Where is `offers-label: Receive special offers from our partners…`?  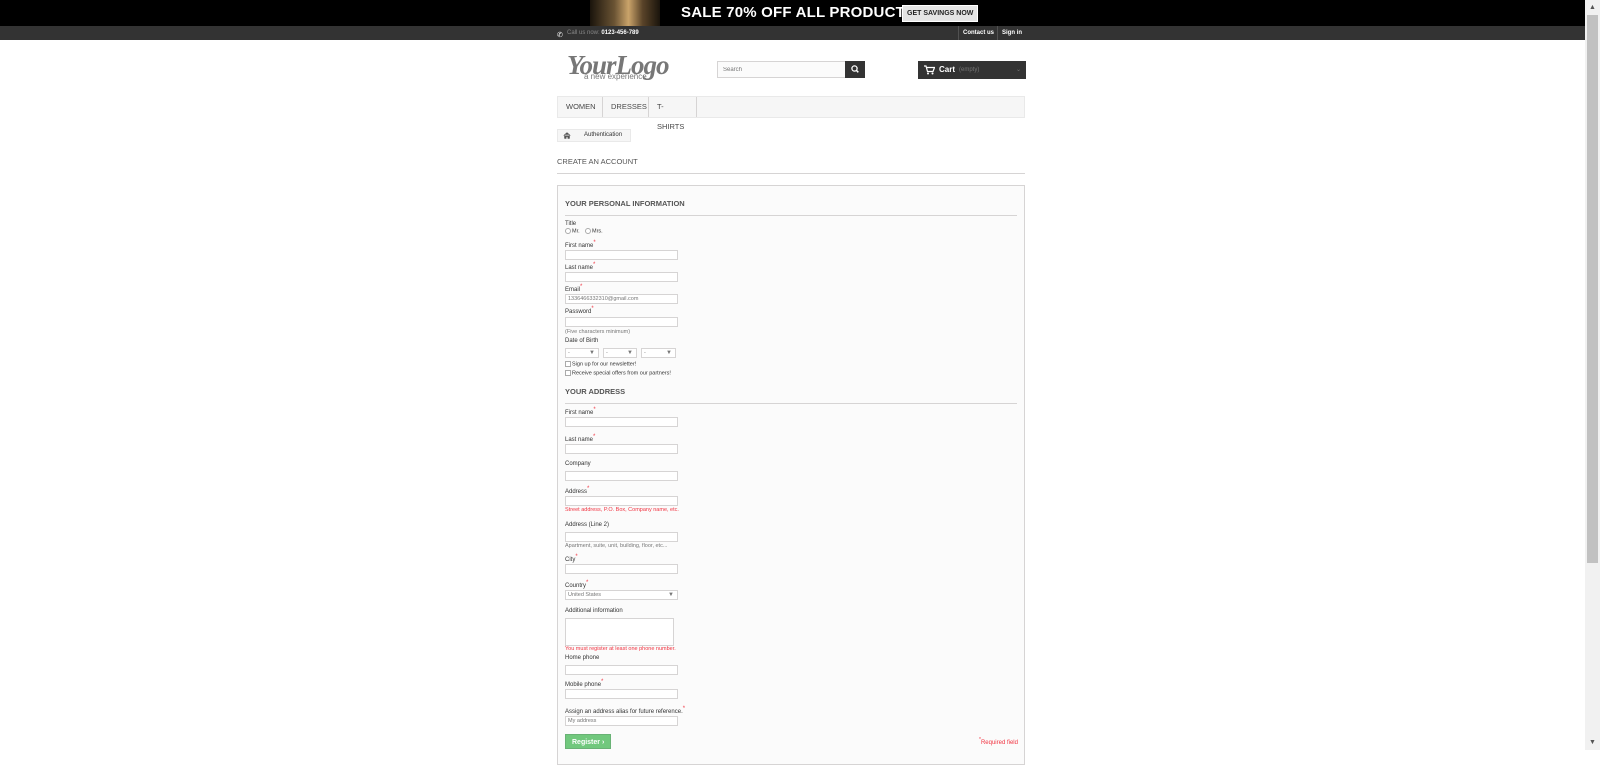
offers-label: Receive special offers from our partners… is located at coordinates (621, 373).